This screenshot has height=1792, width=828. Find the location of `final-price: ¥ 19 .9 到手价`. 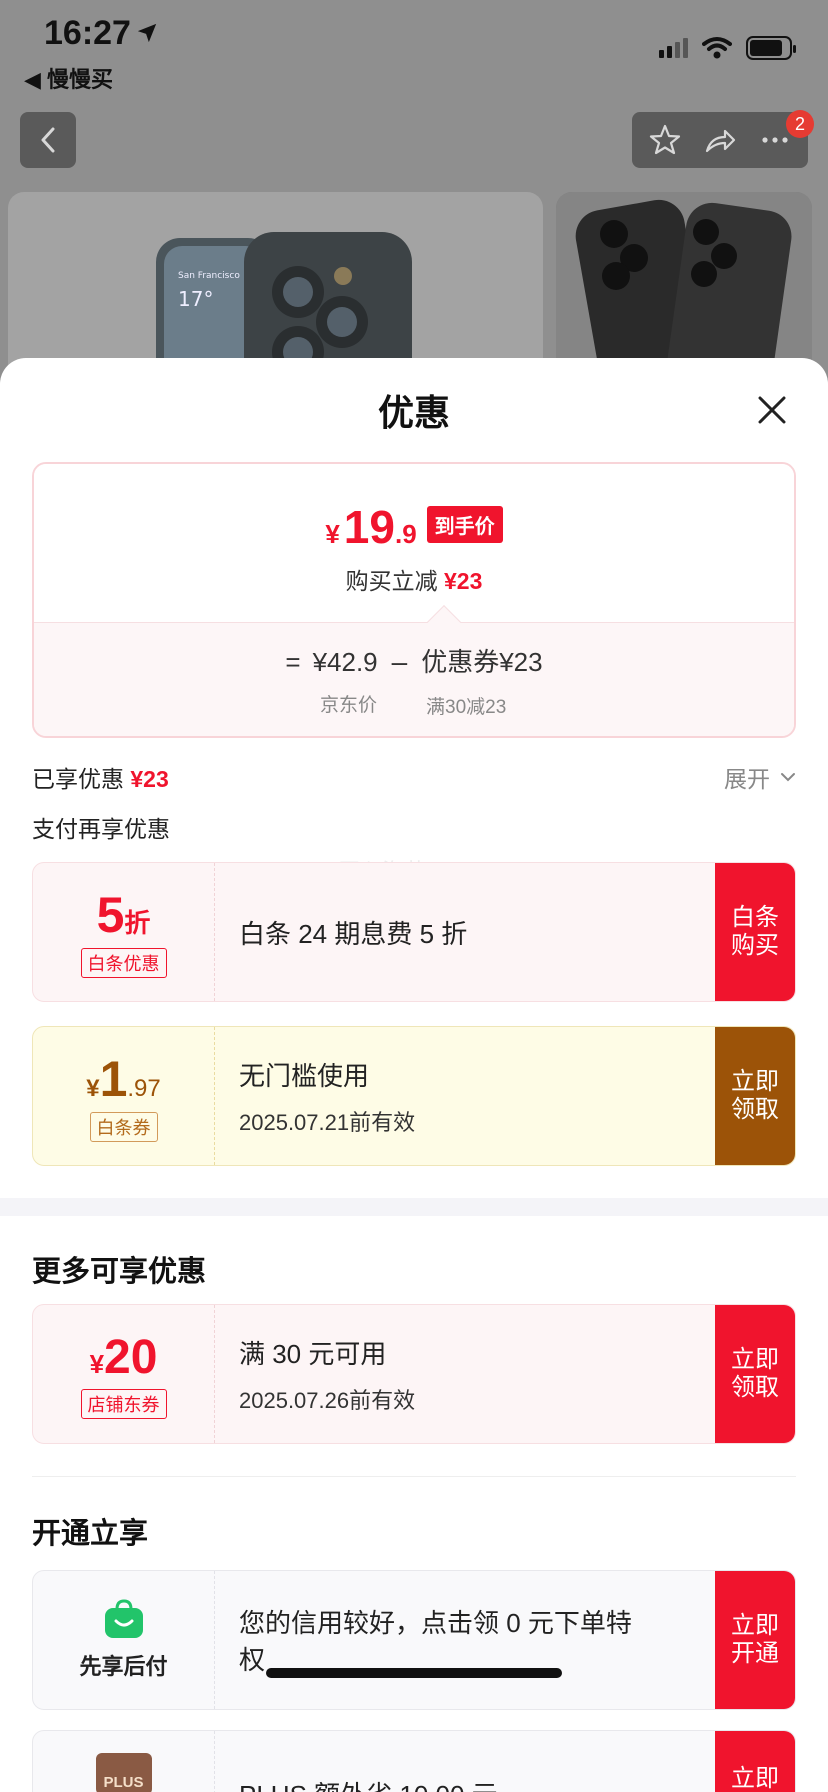

final-price: ¥ 19 .9 到手价 is located at coordinates (414, 527).